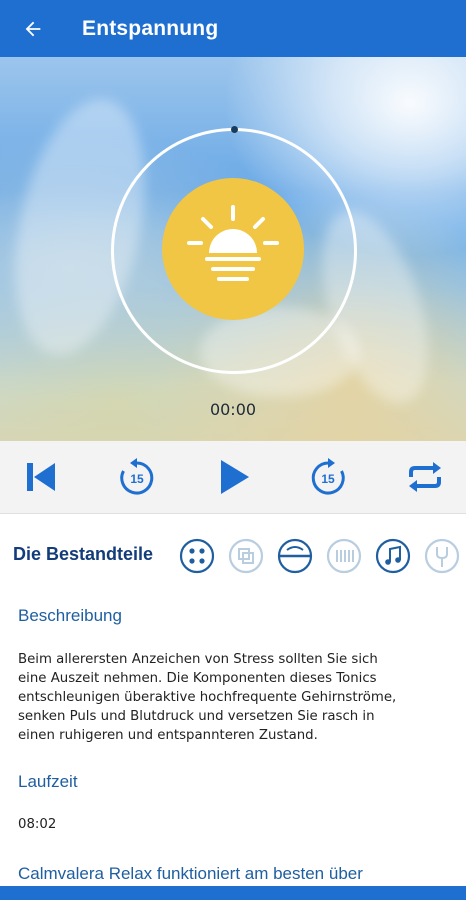 The height and width of the screenshot is (900, 466). I want to click on back-button, so click(33, 29).